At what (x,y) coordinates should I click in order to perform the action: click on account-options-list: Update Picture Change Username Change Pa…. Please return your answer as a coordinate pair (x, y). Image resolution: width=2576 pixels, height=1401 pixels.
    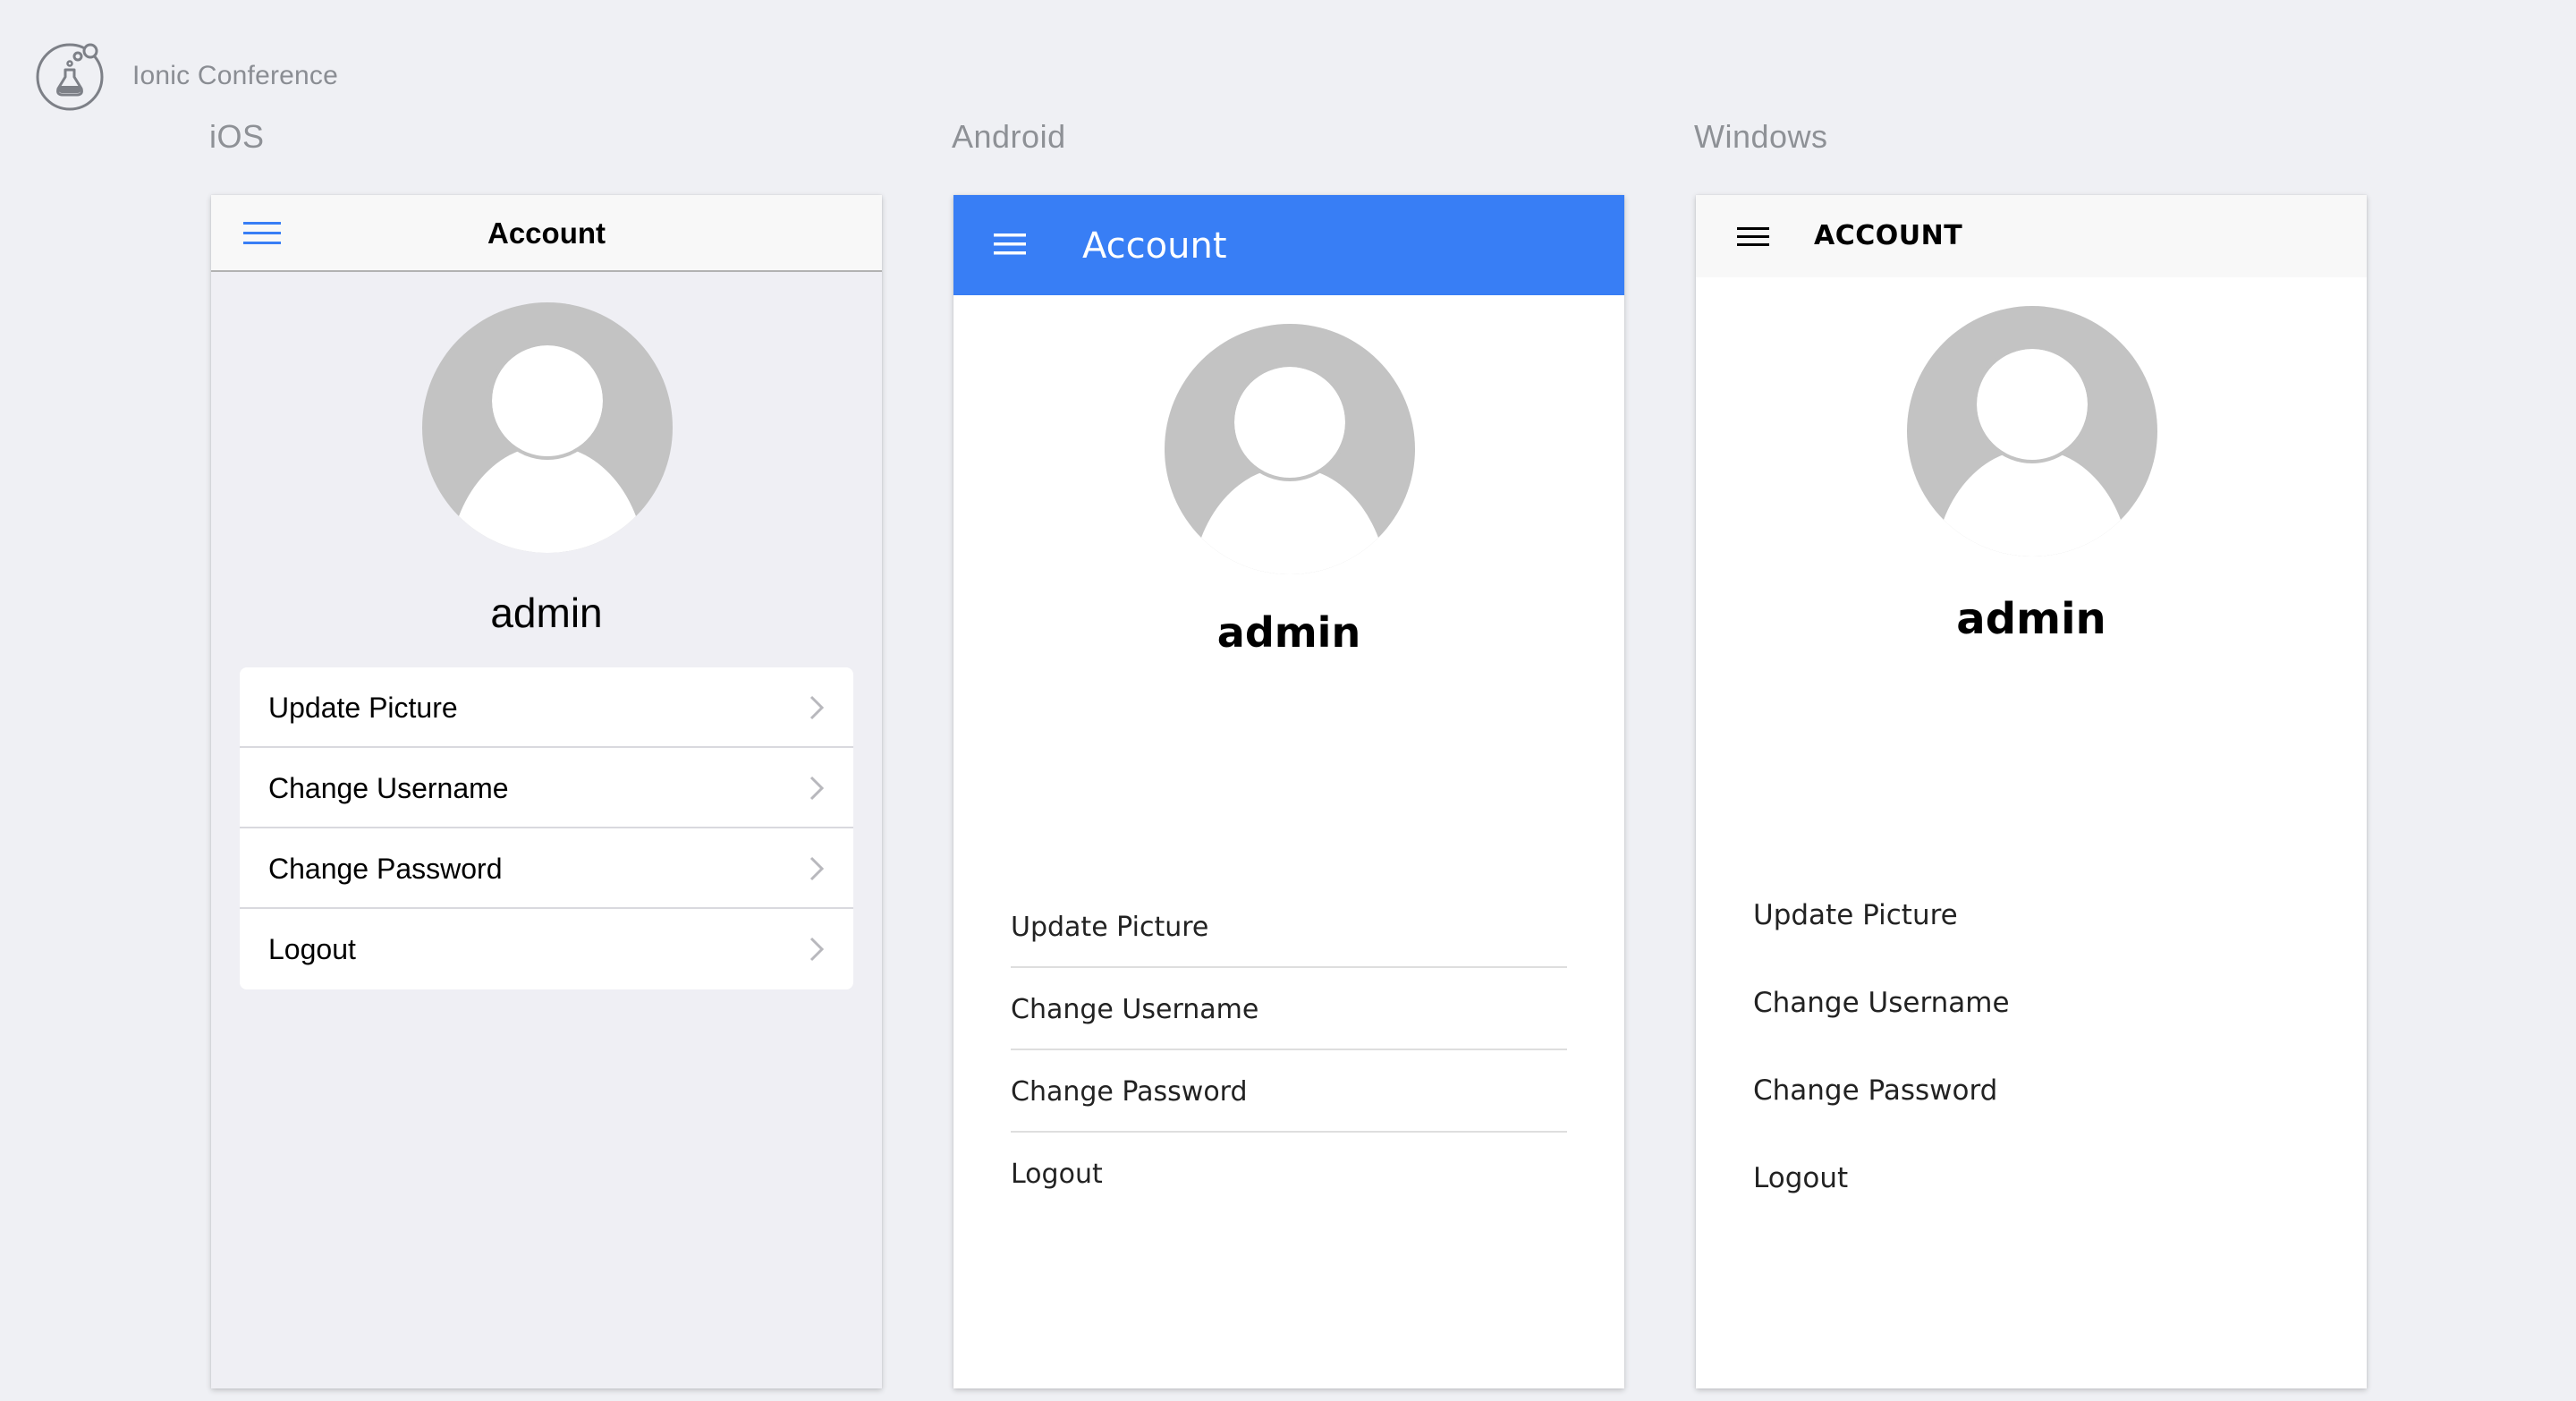
    Looking at the image, I should click on (546, 828).